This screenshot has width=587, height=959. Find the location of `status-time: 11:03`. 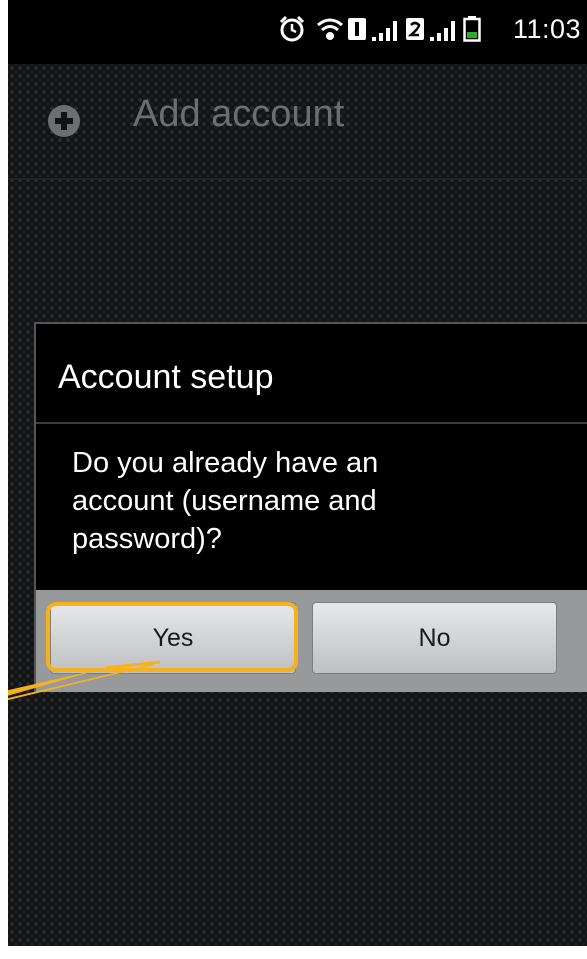

status-time: 11:03 is located at coordinates (546, 29).